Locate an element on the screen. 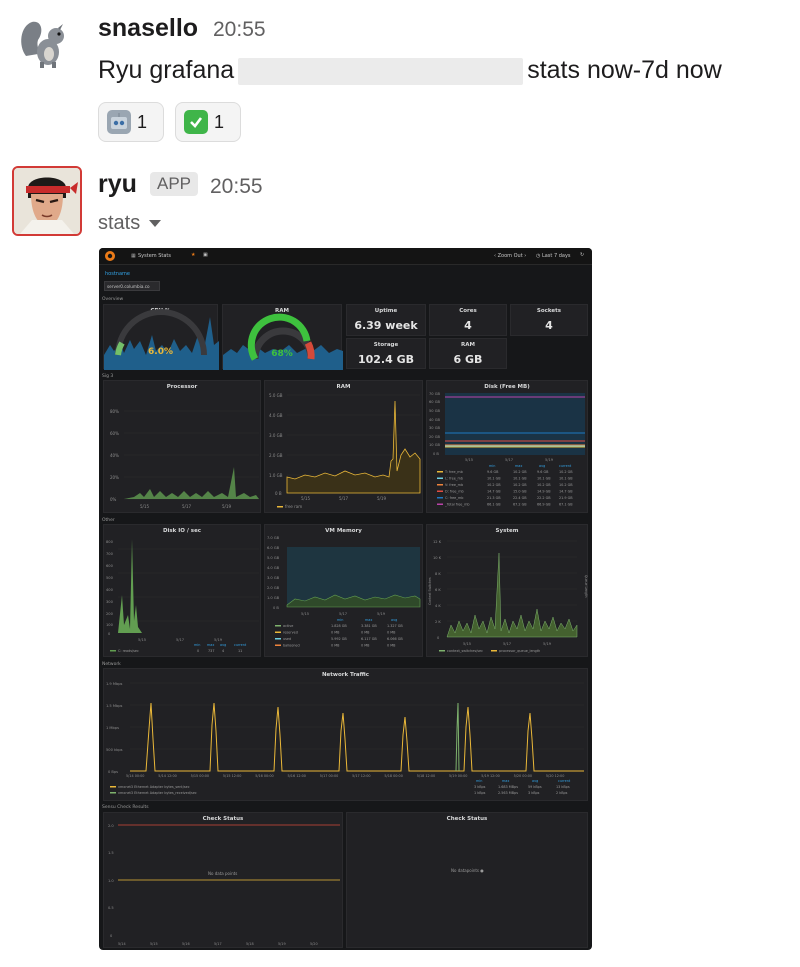 The width and height of the screenshot is (800, 967). attachment-title: stats is located at coordinates (130, 223).